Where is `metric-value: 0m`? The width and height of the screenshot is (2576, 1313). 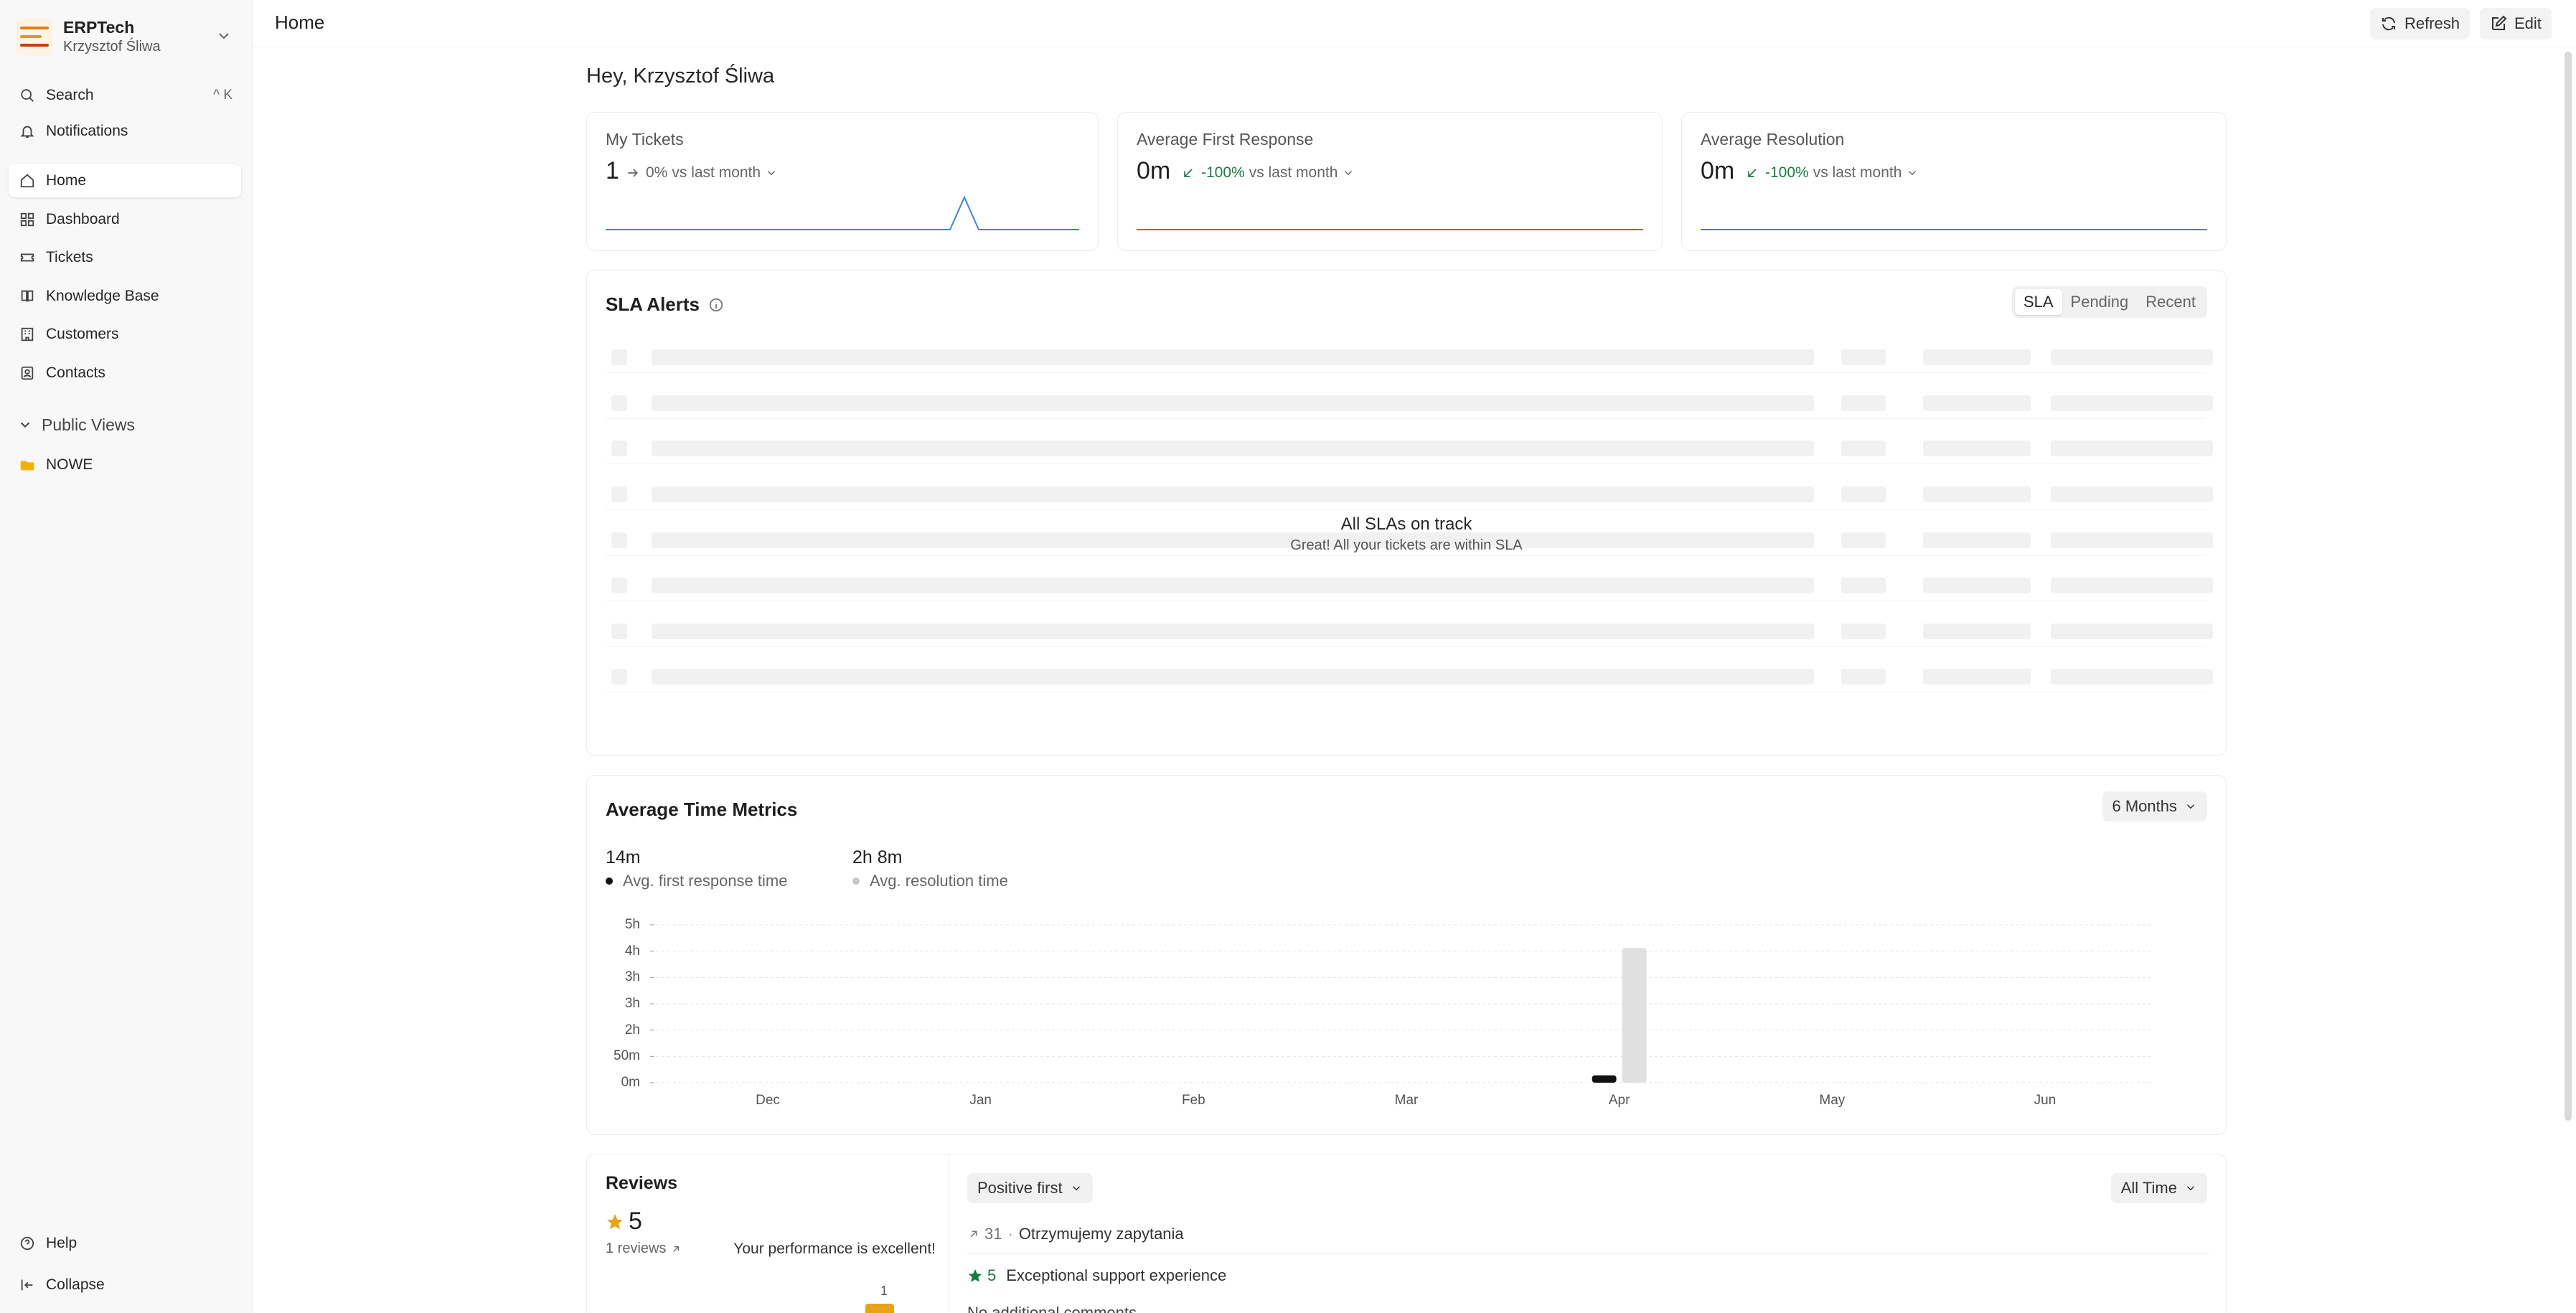 metric-value: 0m is located at coordinates (1718, 170).